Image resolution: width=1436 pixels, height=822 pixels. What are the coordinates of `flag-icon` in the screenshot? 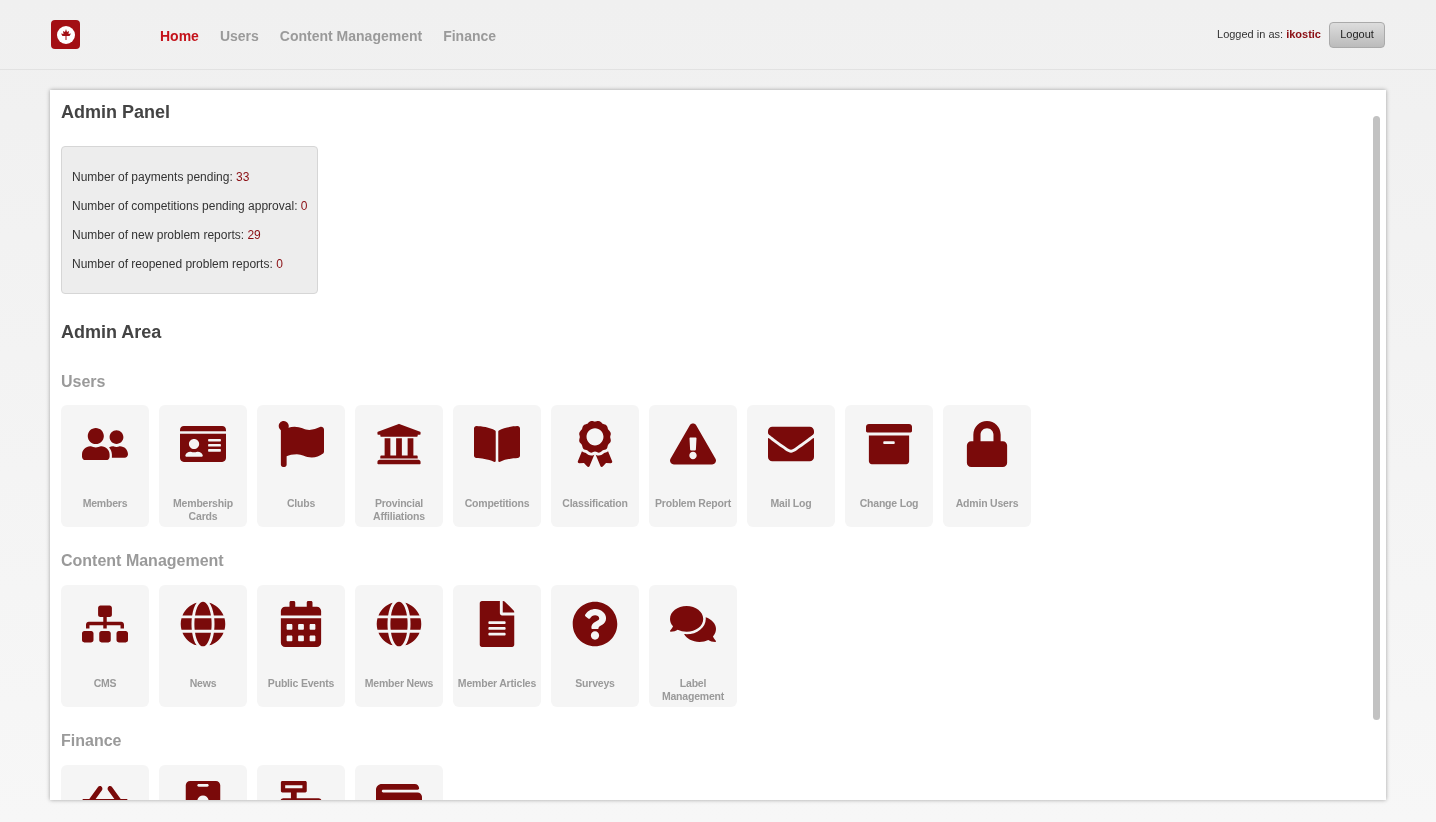 It's located at (301, 444).